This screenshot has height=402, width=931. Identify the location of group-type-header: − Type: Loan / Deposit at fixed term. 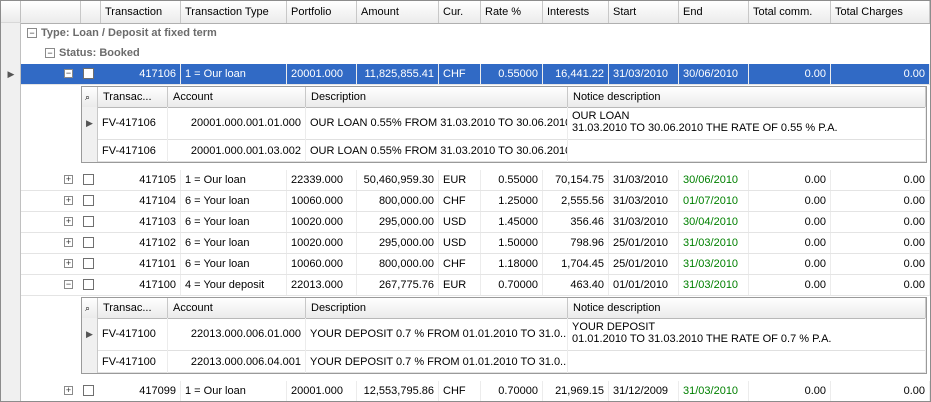
(122, 33).